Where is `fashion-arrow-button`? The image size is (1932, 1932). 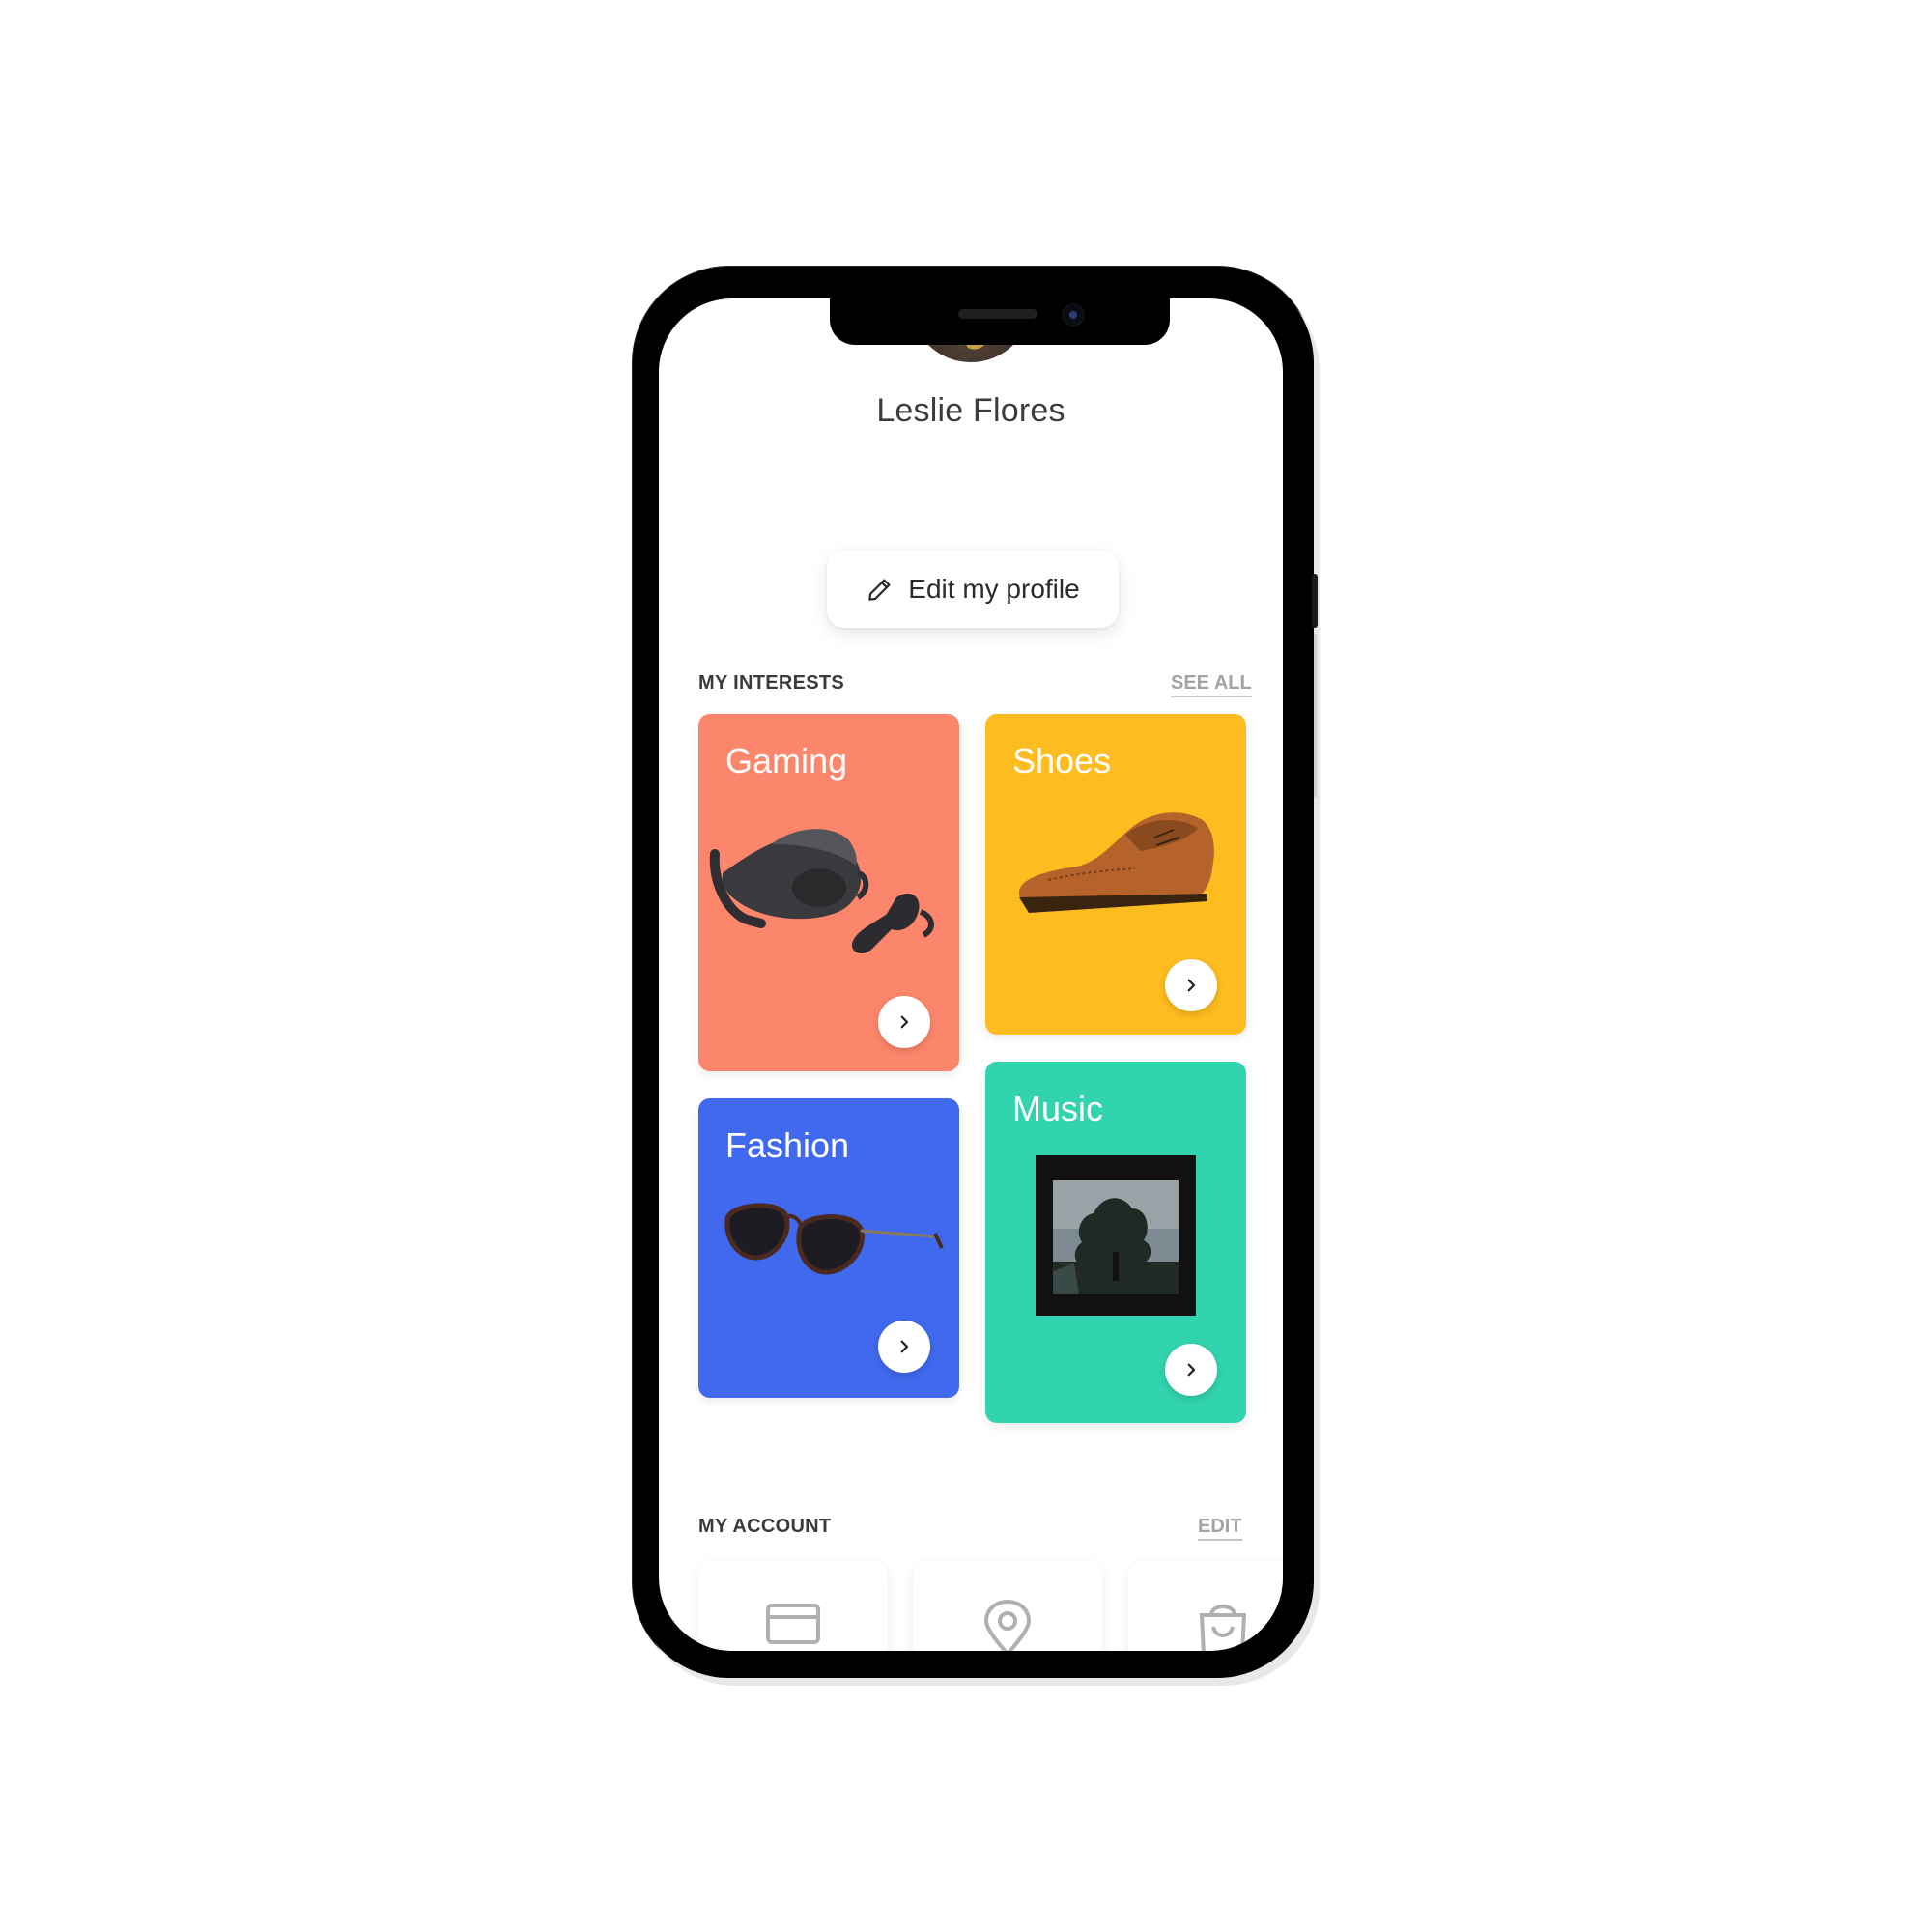
fashion-arrow-button is located at coordinates (904, 1347).